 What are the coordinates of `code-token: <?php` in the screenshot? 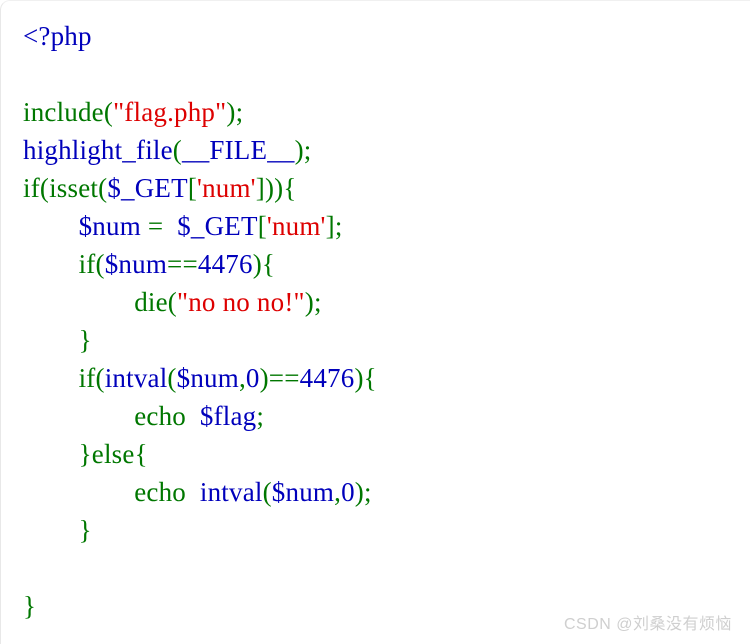 It's located at (57, 36).